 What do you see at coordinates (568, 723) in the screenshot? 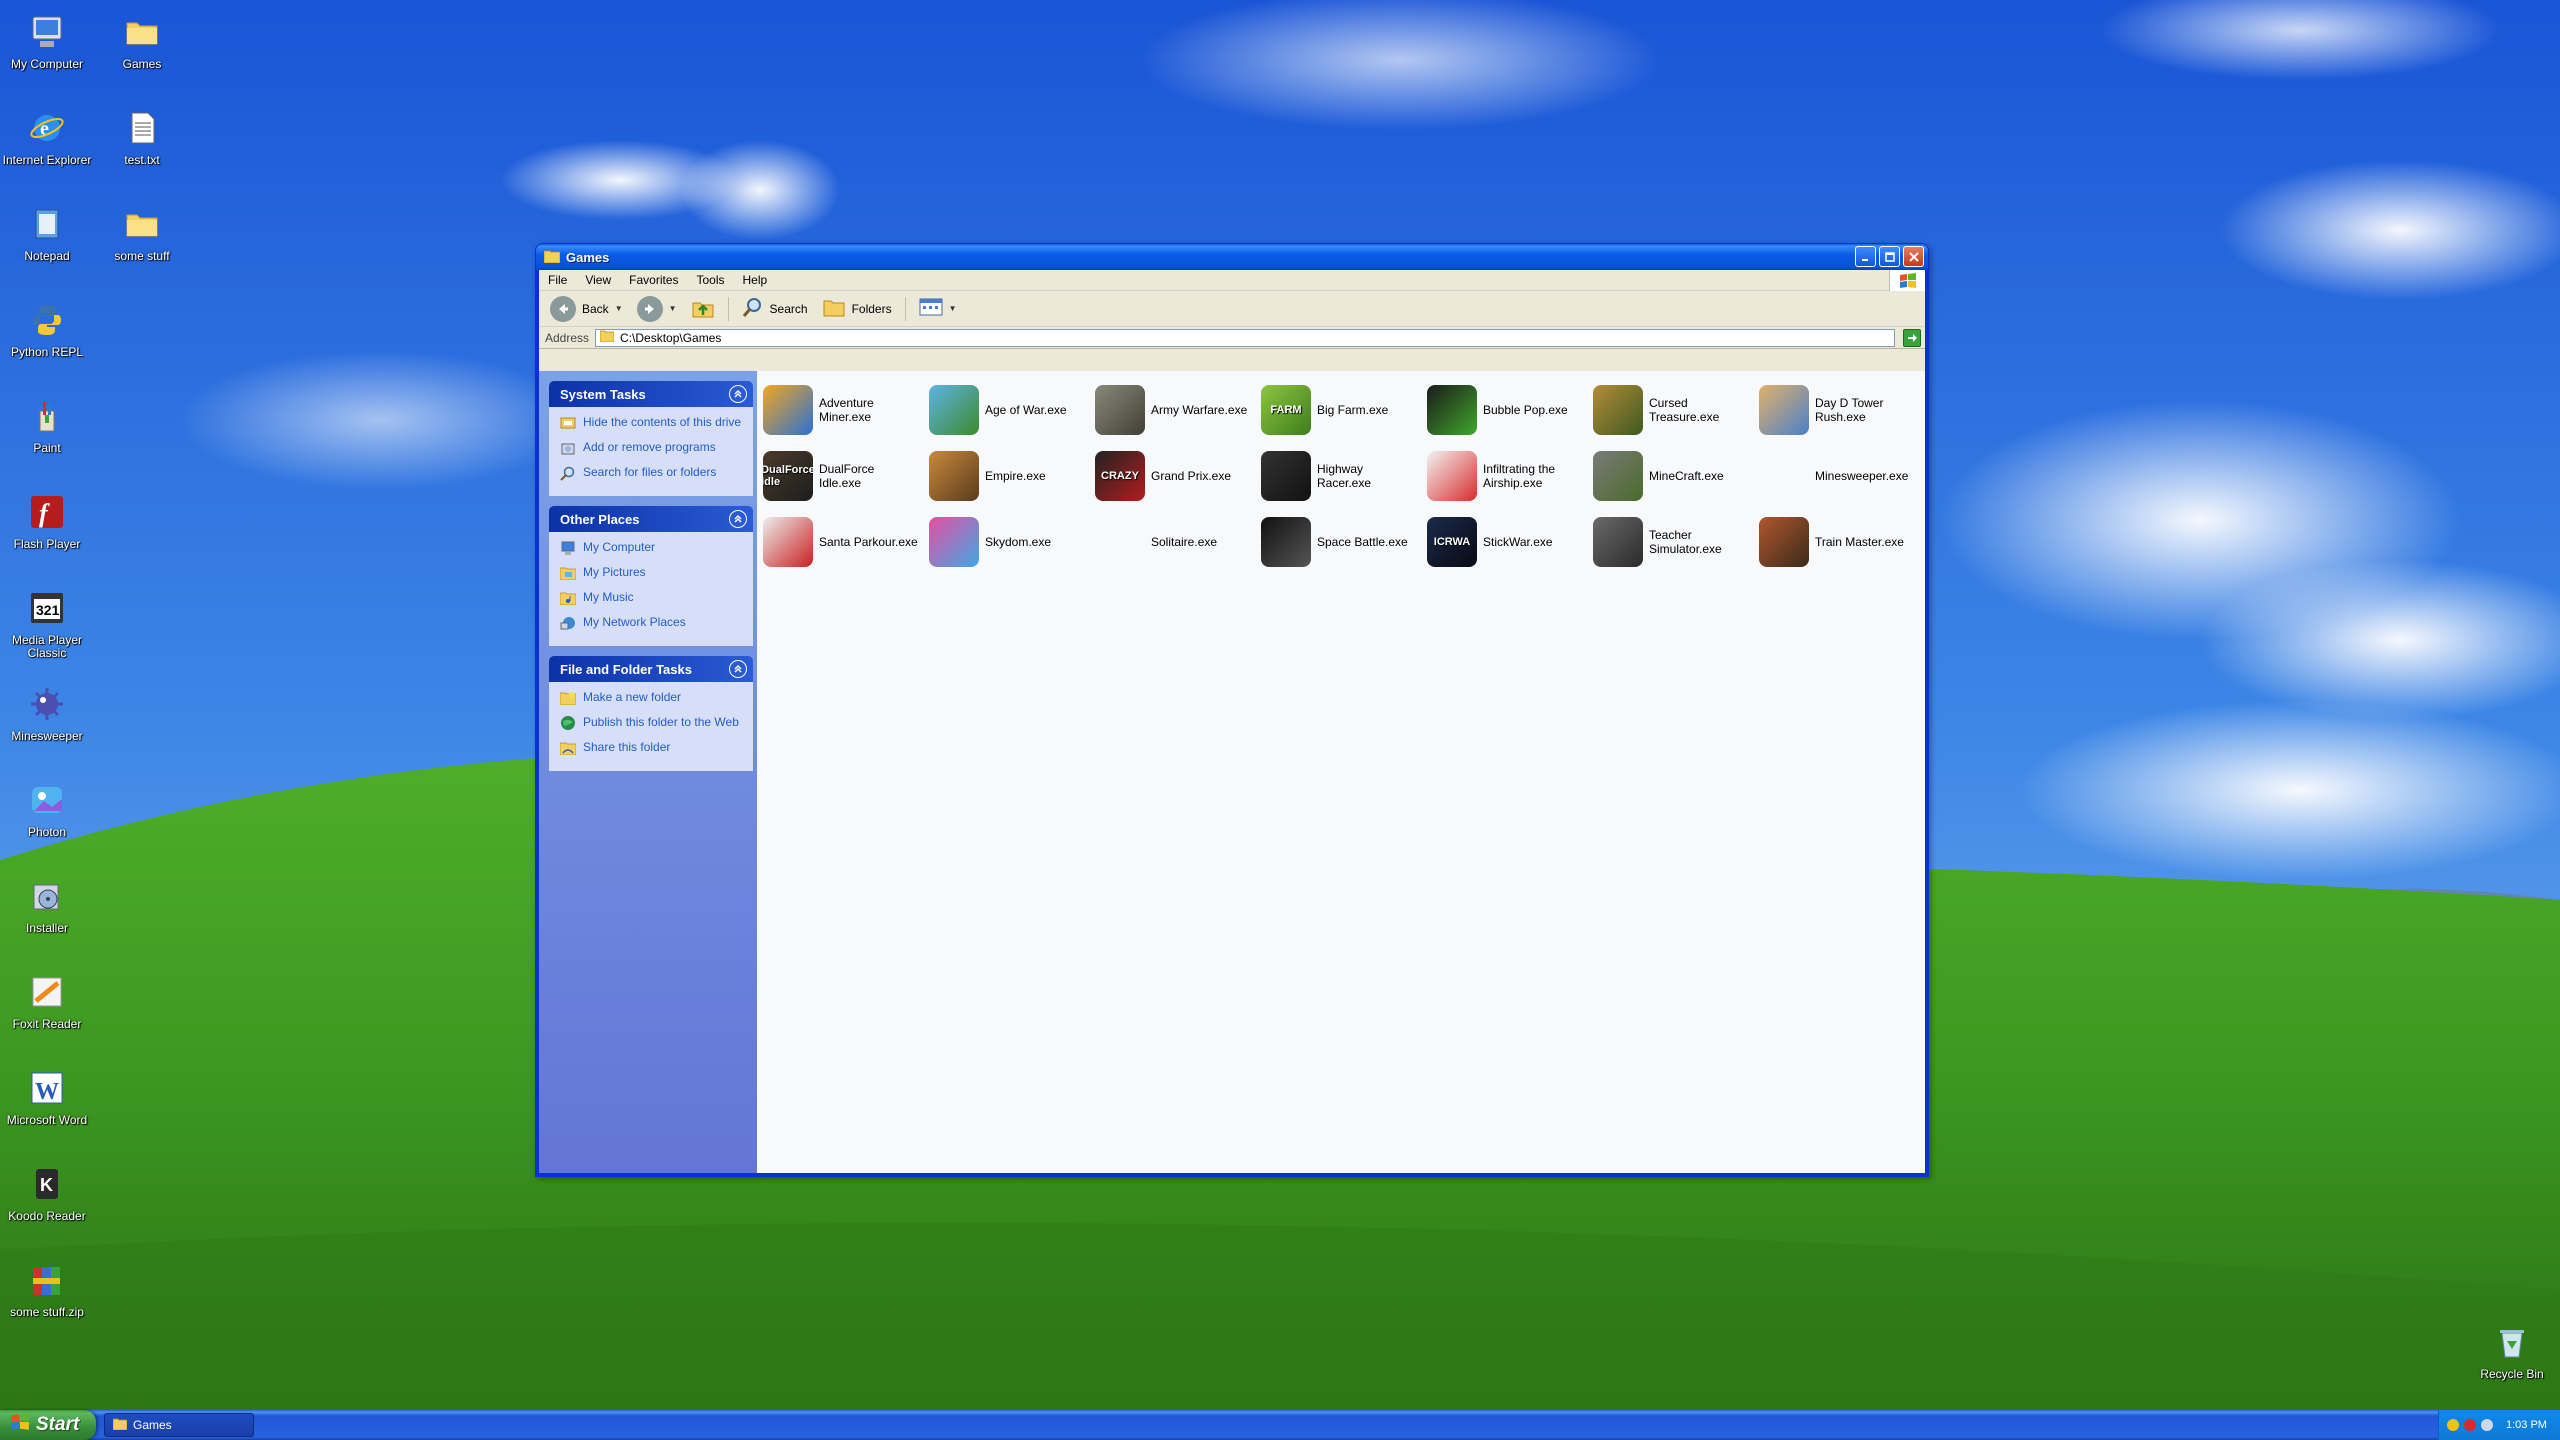
I see `globe-icon` at bounding box center [568, 723].